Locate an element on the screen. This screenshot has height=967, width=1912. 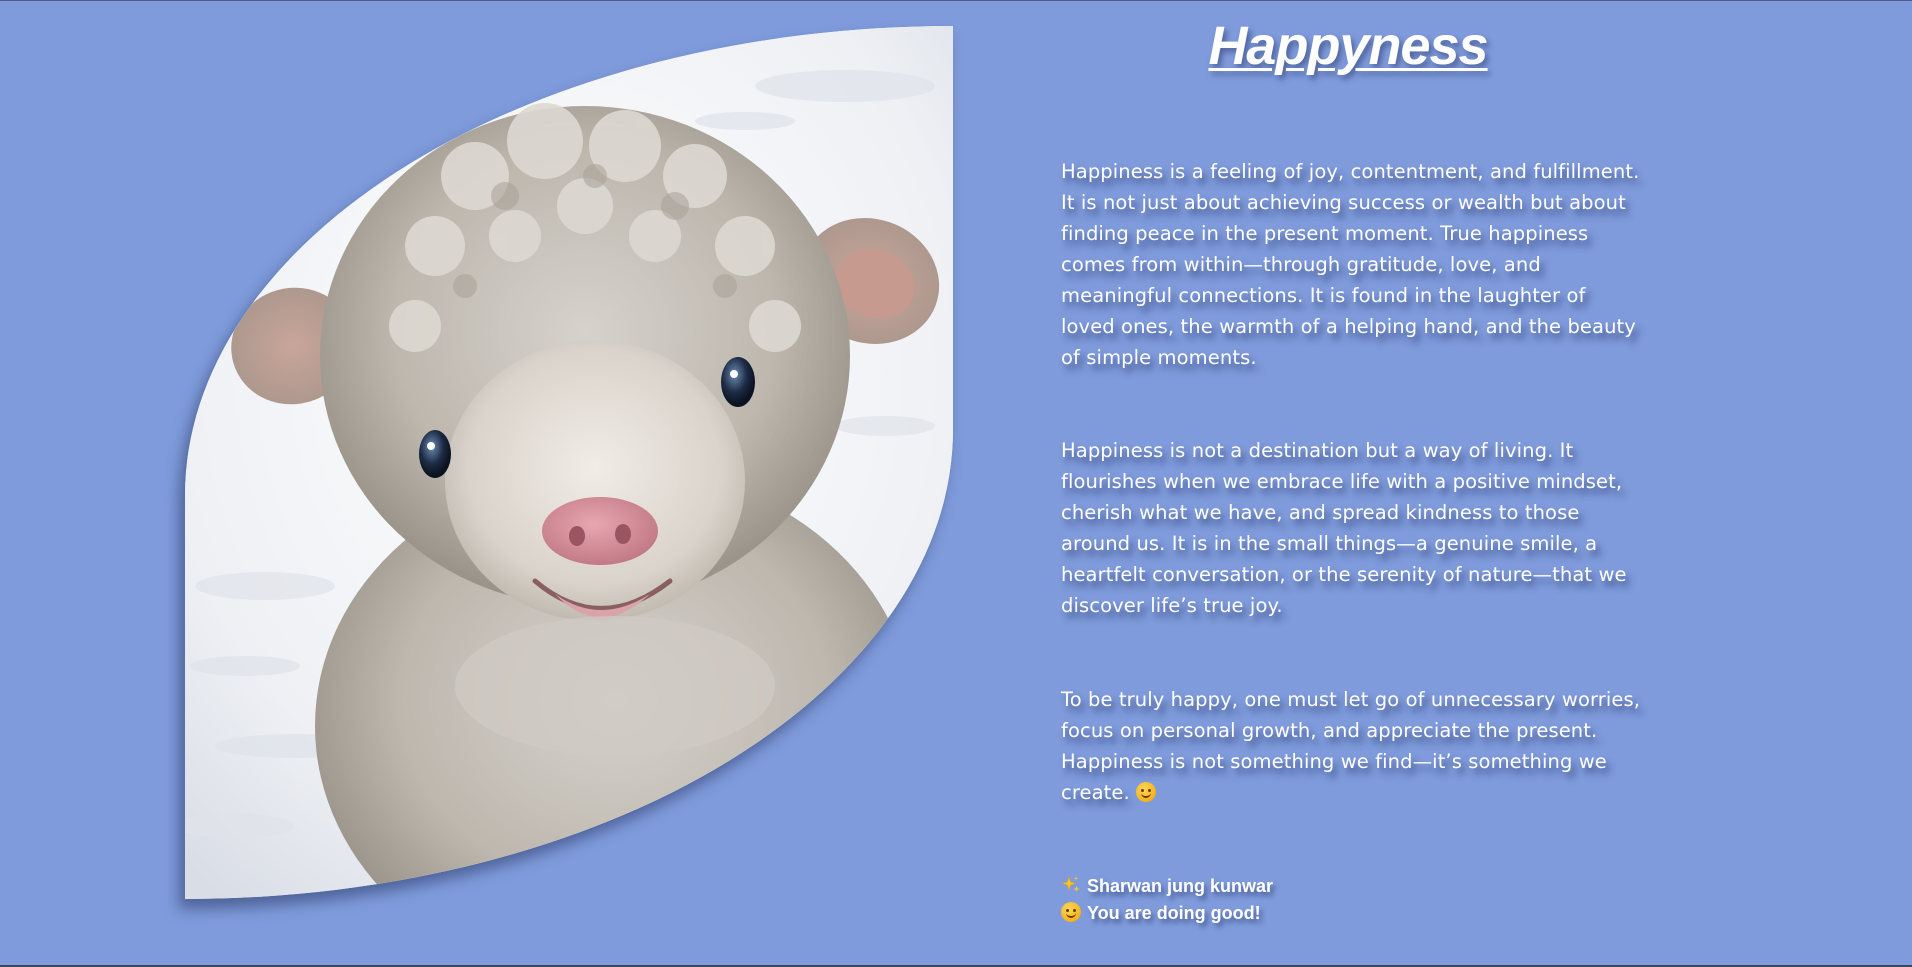
page-title: Happyness is located at coordinates (1348, 46).